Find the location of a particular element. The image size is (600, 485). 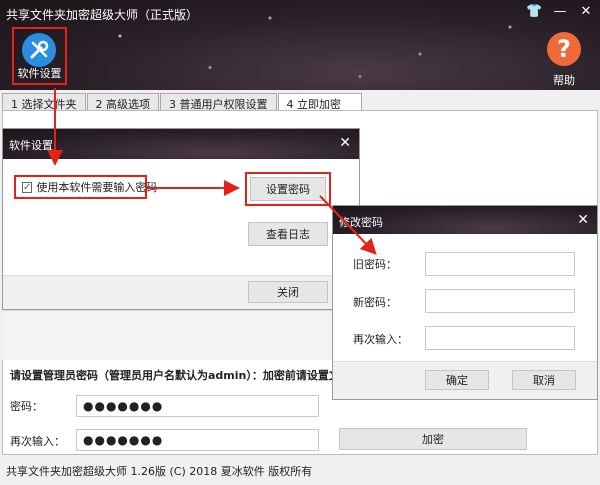

checkbox-check-icon: ✓ is located at coordinates (27, 187).